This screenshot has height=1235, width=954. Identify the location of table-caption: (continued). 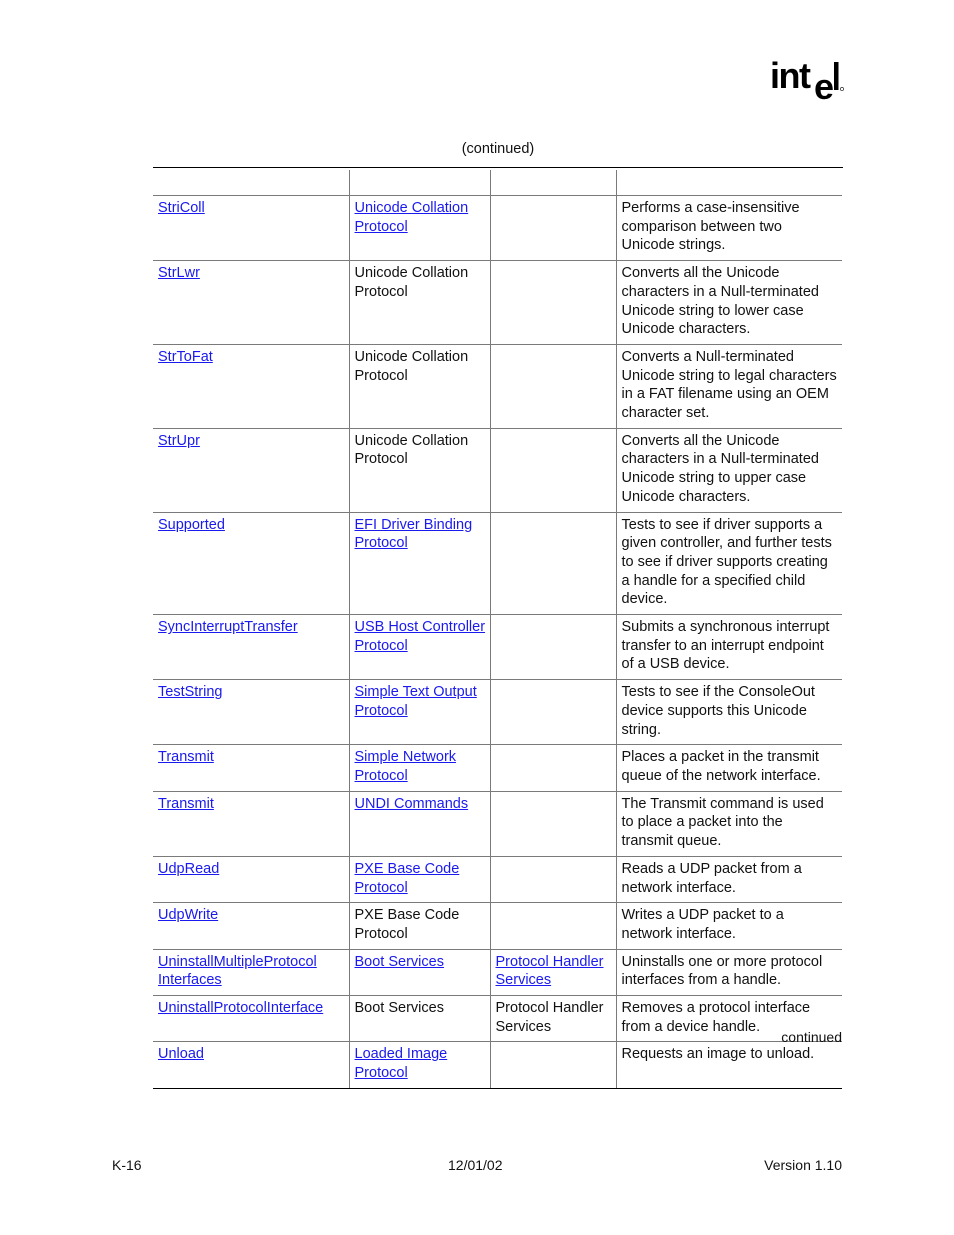
(498, 149).